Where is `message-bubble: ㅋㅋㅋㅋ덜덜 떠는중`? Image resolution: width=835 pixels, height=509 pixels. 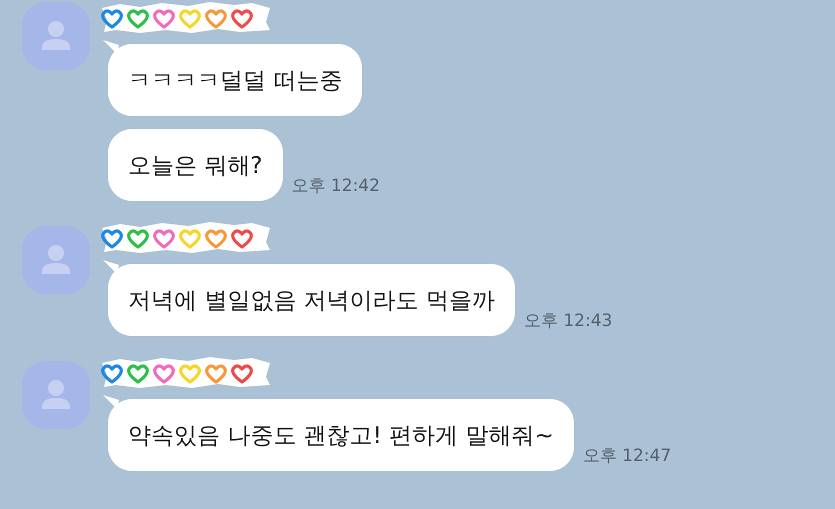
message-bubble: ㅋㅋㅋㅋ덜덜 떠는중 is located at coordinates (235, 80).